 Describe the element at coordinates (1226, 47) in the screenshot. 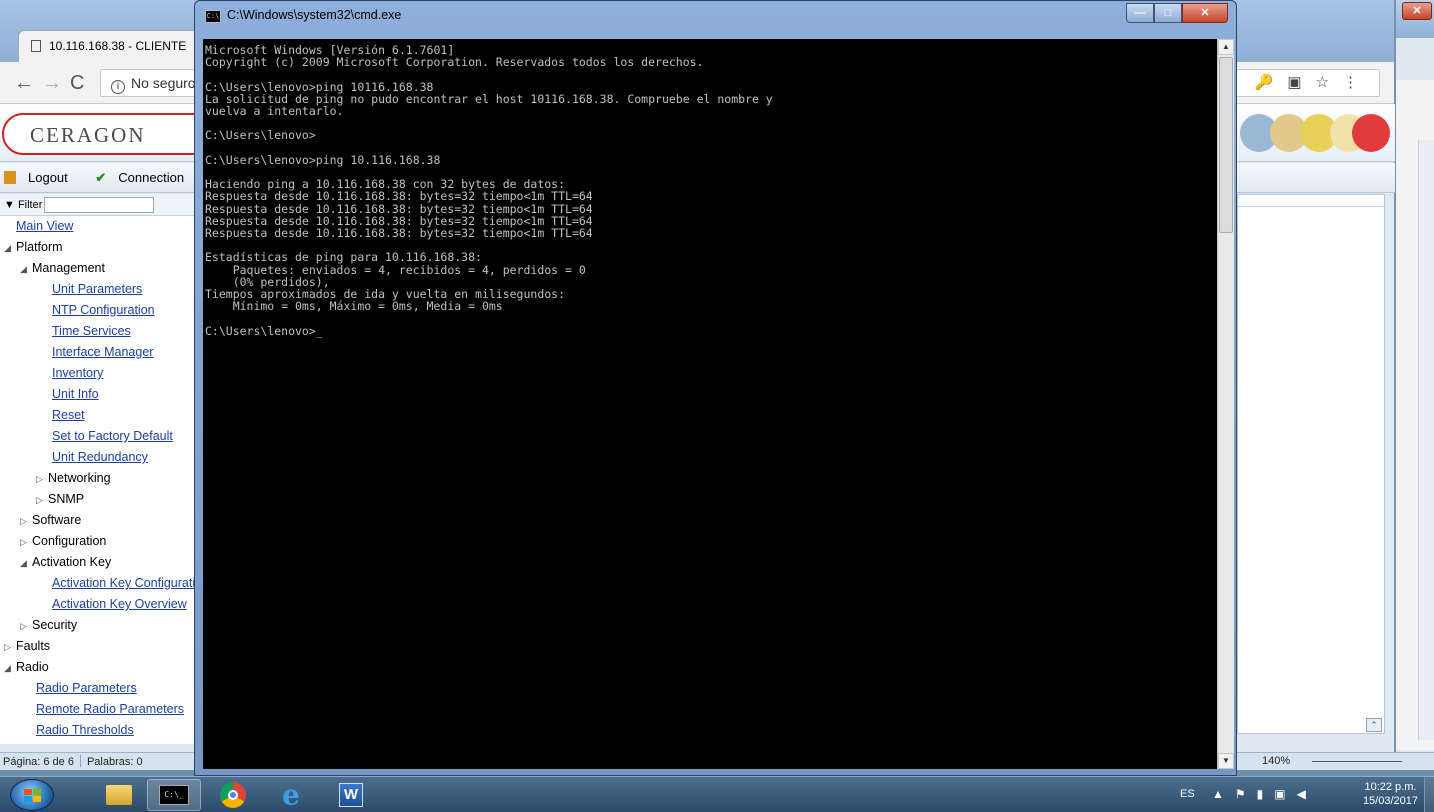

I see `scroll-up-icon: ▲` at that location.